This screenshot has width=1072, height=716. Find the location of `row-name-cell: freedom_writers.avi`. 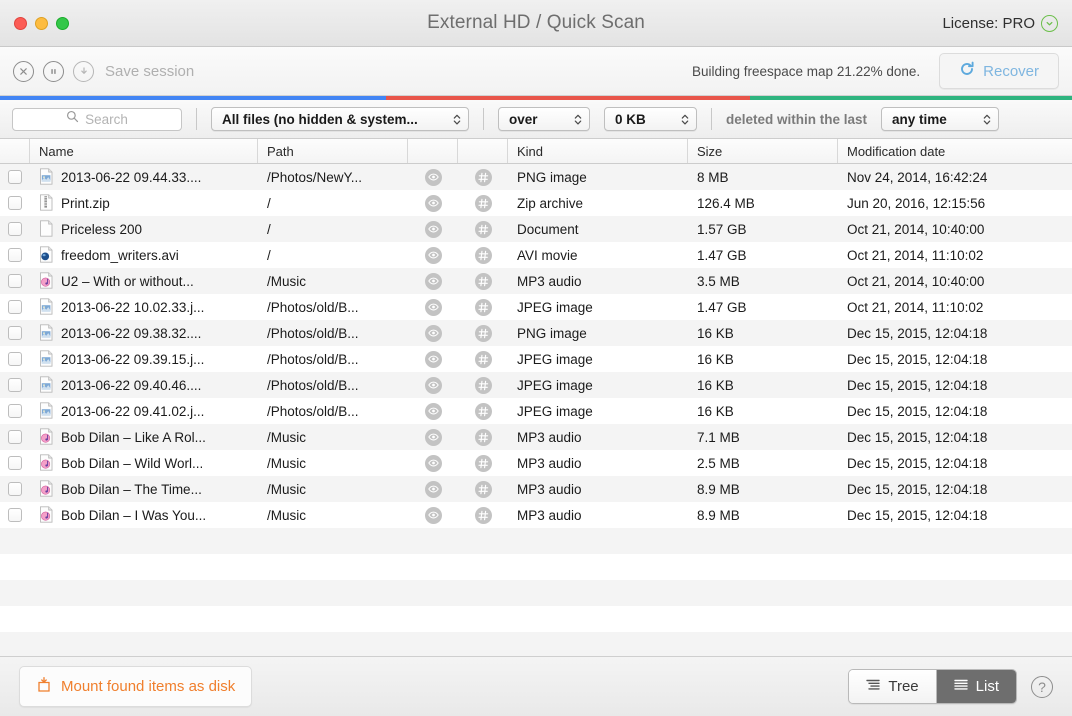

row-name-cell: freedom_writers.avi is located at coordinates (144, 255).